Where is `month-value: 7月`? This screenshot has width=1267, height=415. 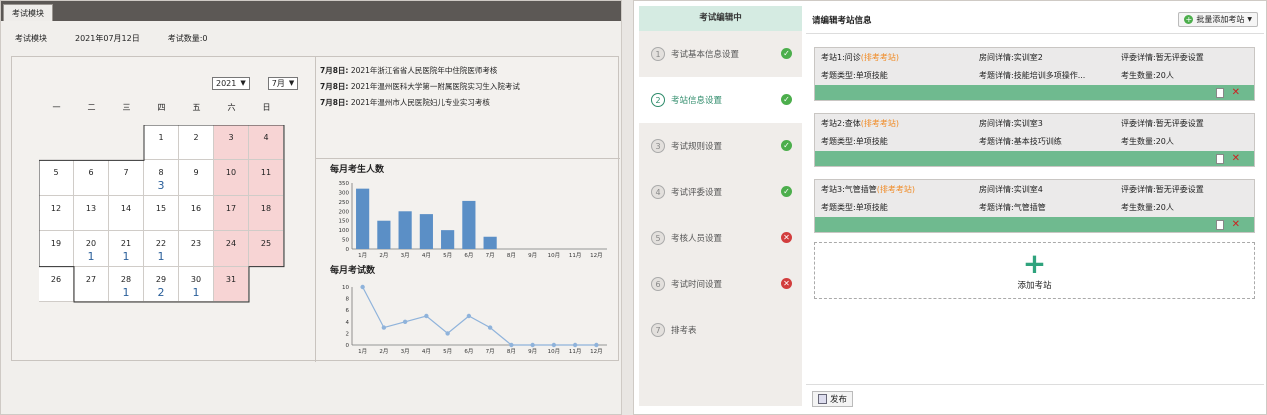 month-value: 7月 is located at coordinates (278, 83).